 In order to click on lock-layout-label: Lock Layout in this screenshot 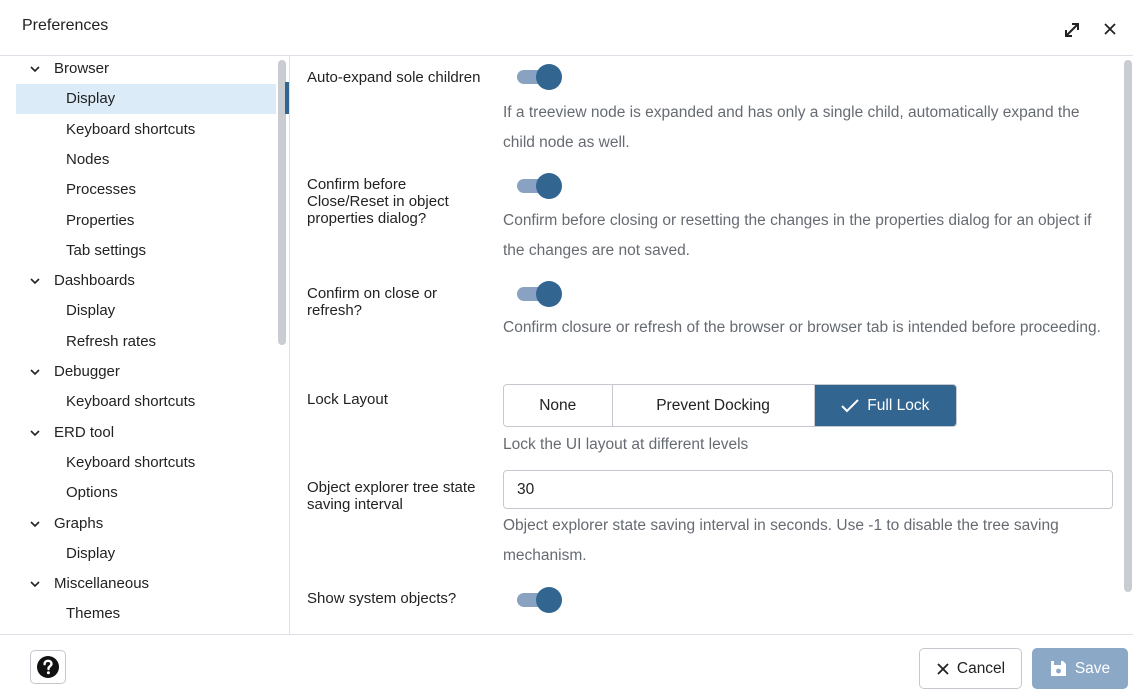, I will do `click(347, 399)`.